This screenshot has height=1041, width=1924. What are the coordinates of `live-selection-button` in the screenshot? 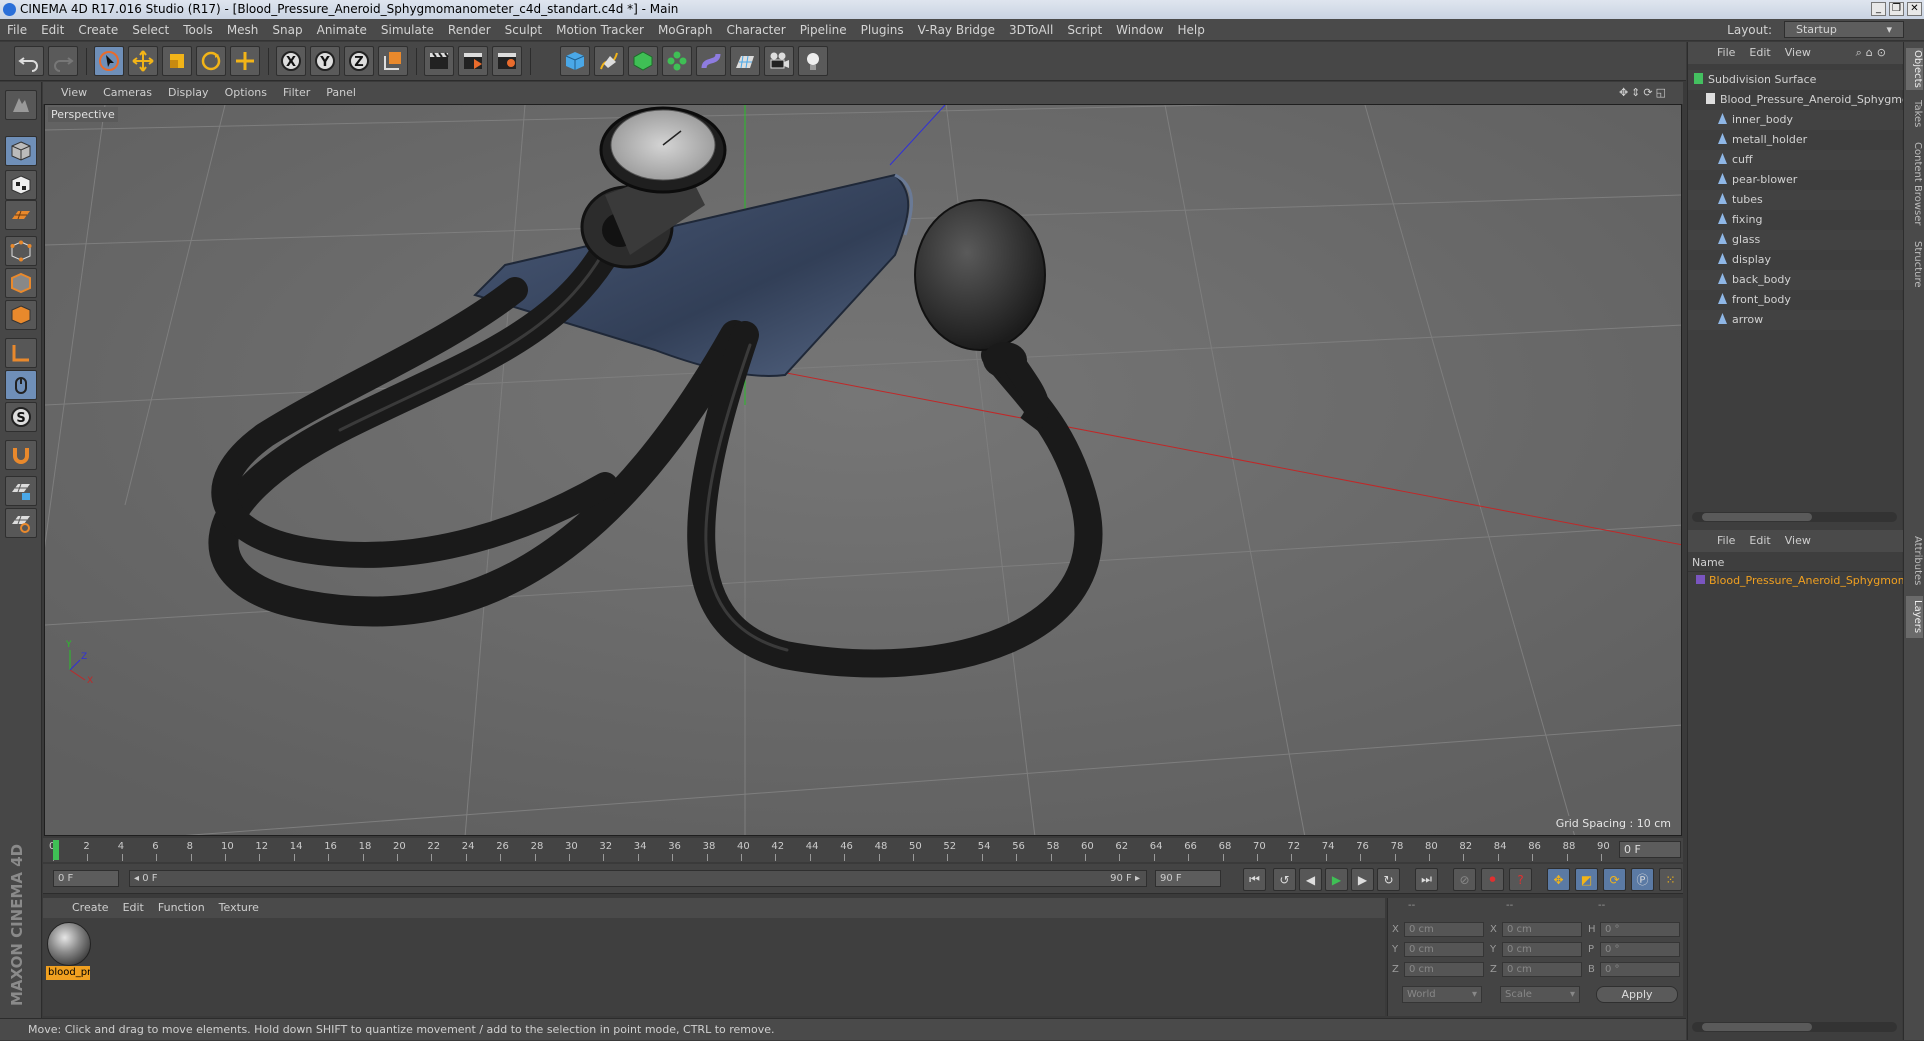 It's located at (109, 61).